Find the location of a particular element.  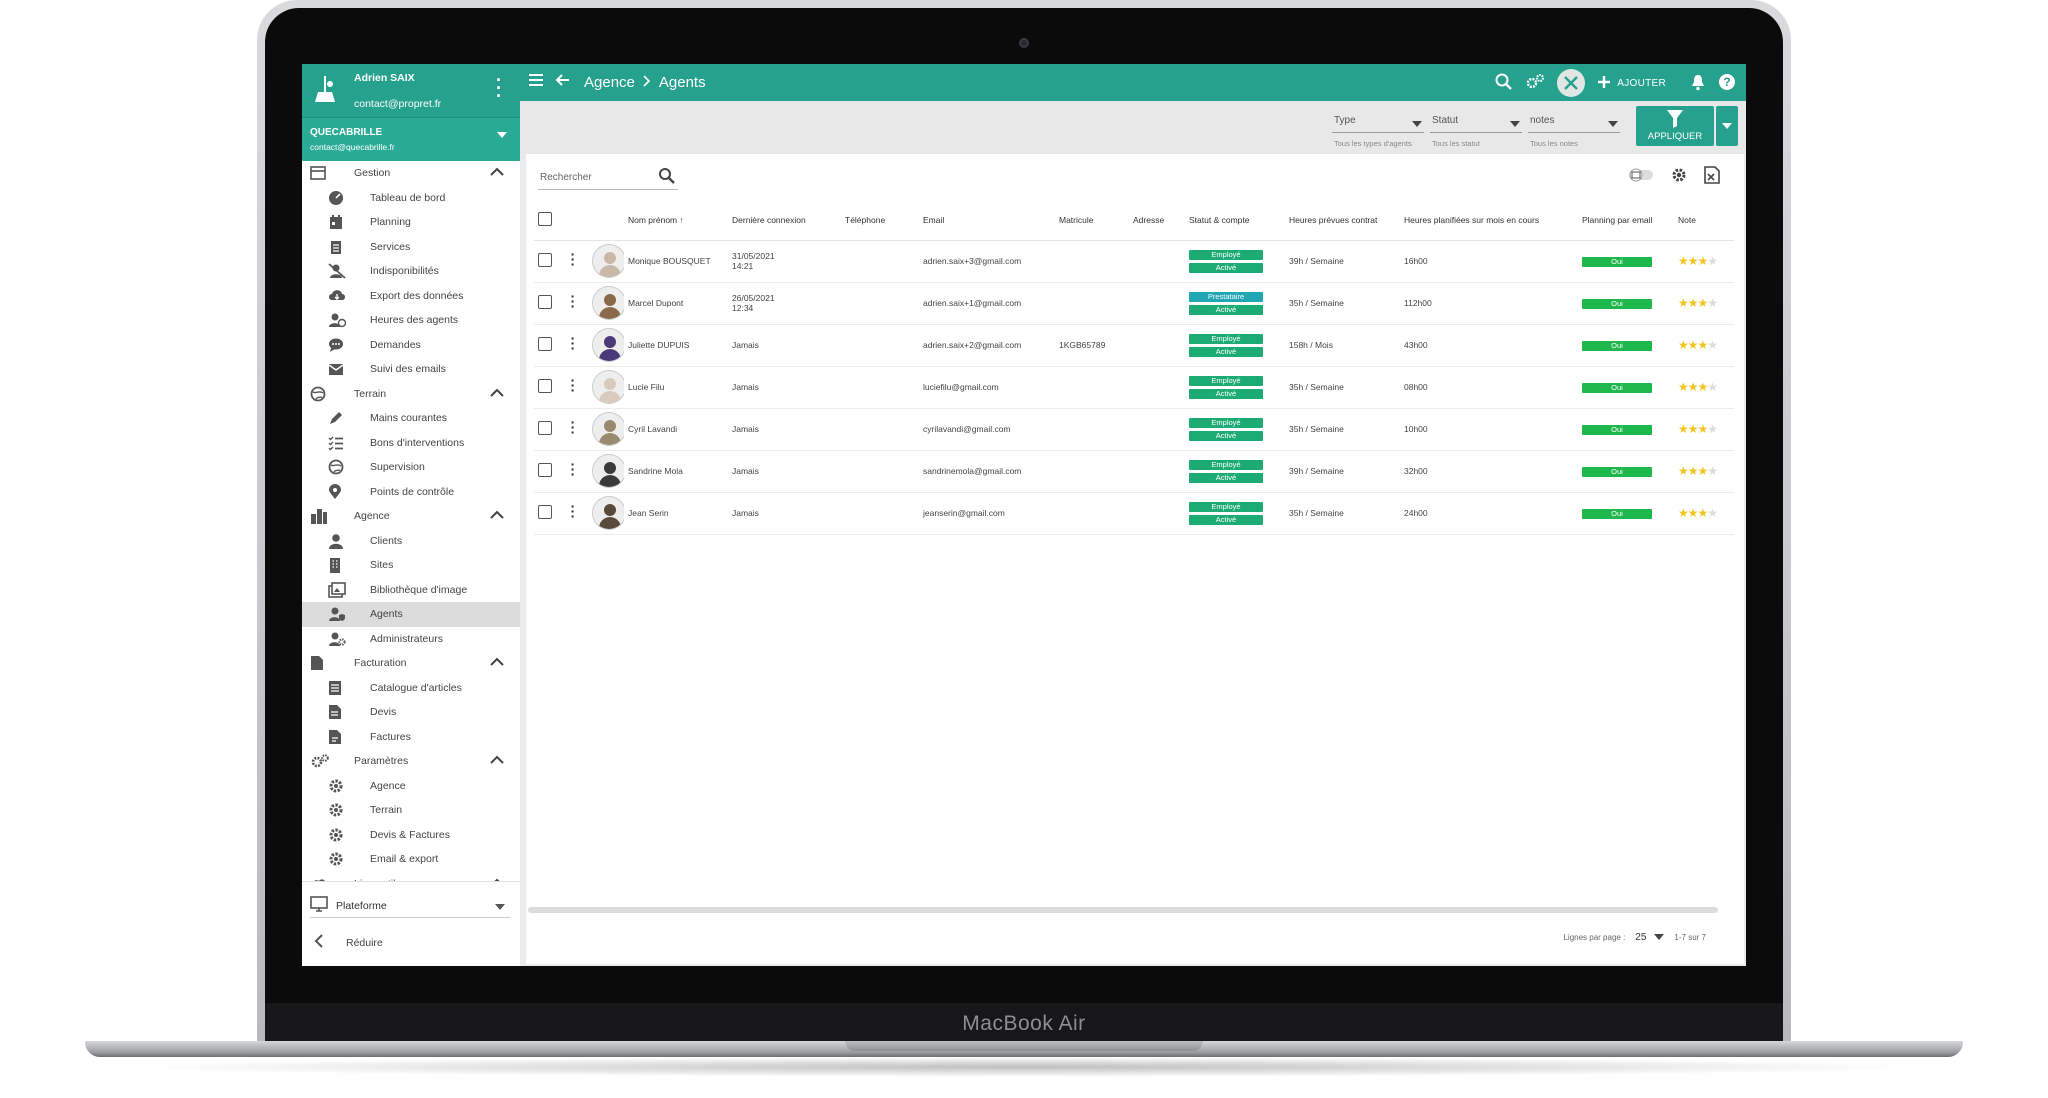

agent-name: Juliette DUPUIS is located at coordinates (676, 345).